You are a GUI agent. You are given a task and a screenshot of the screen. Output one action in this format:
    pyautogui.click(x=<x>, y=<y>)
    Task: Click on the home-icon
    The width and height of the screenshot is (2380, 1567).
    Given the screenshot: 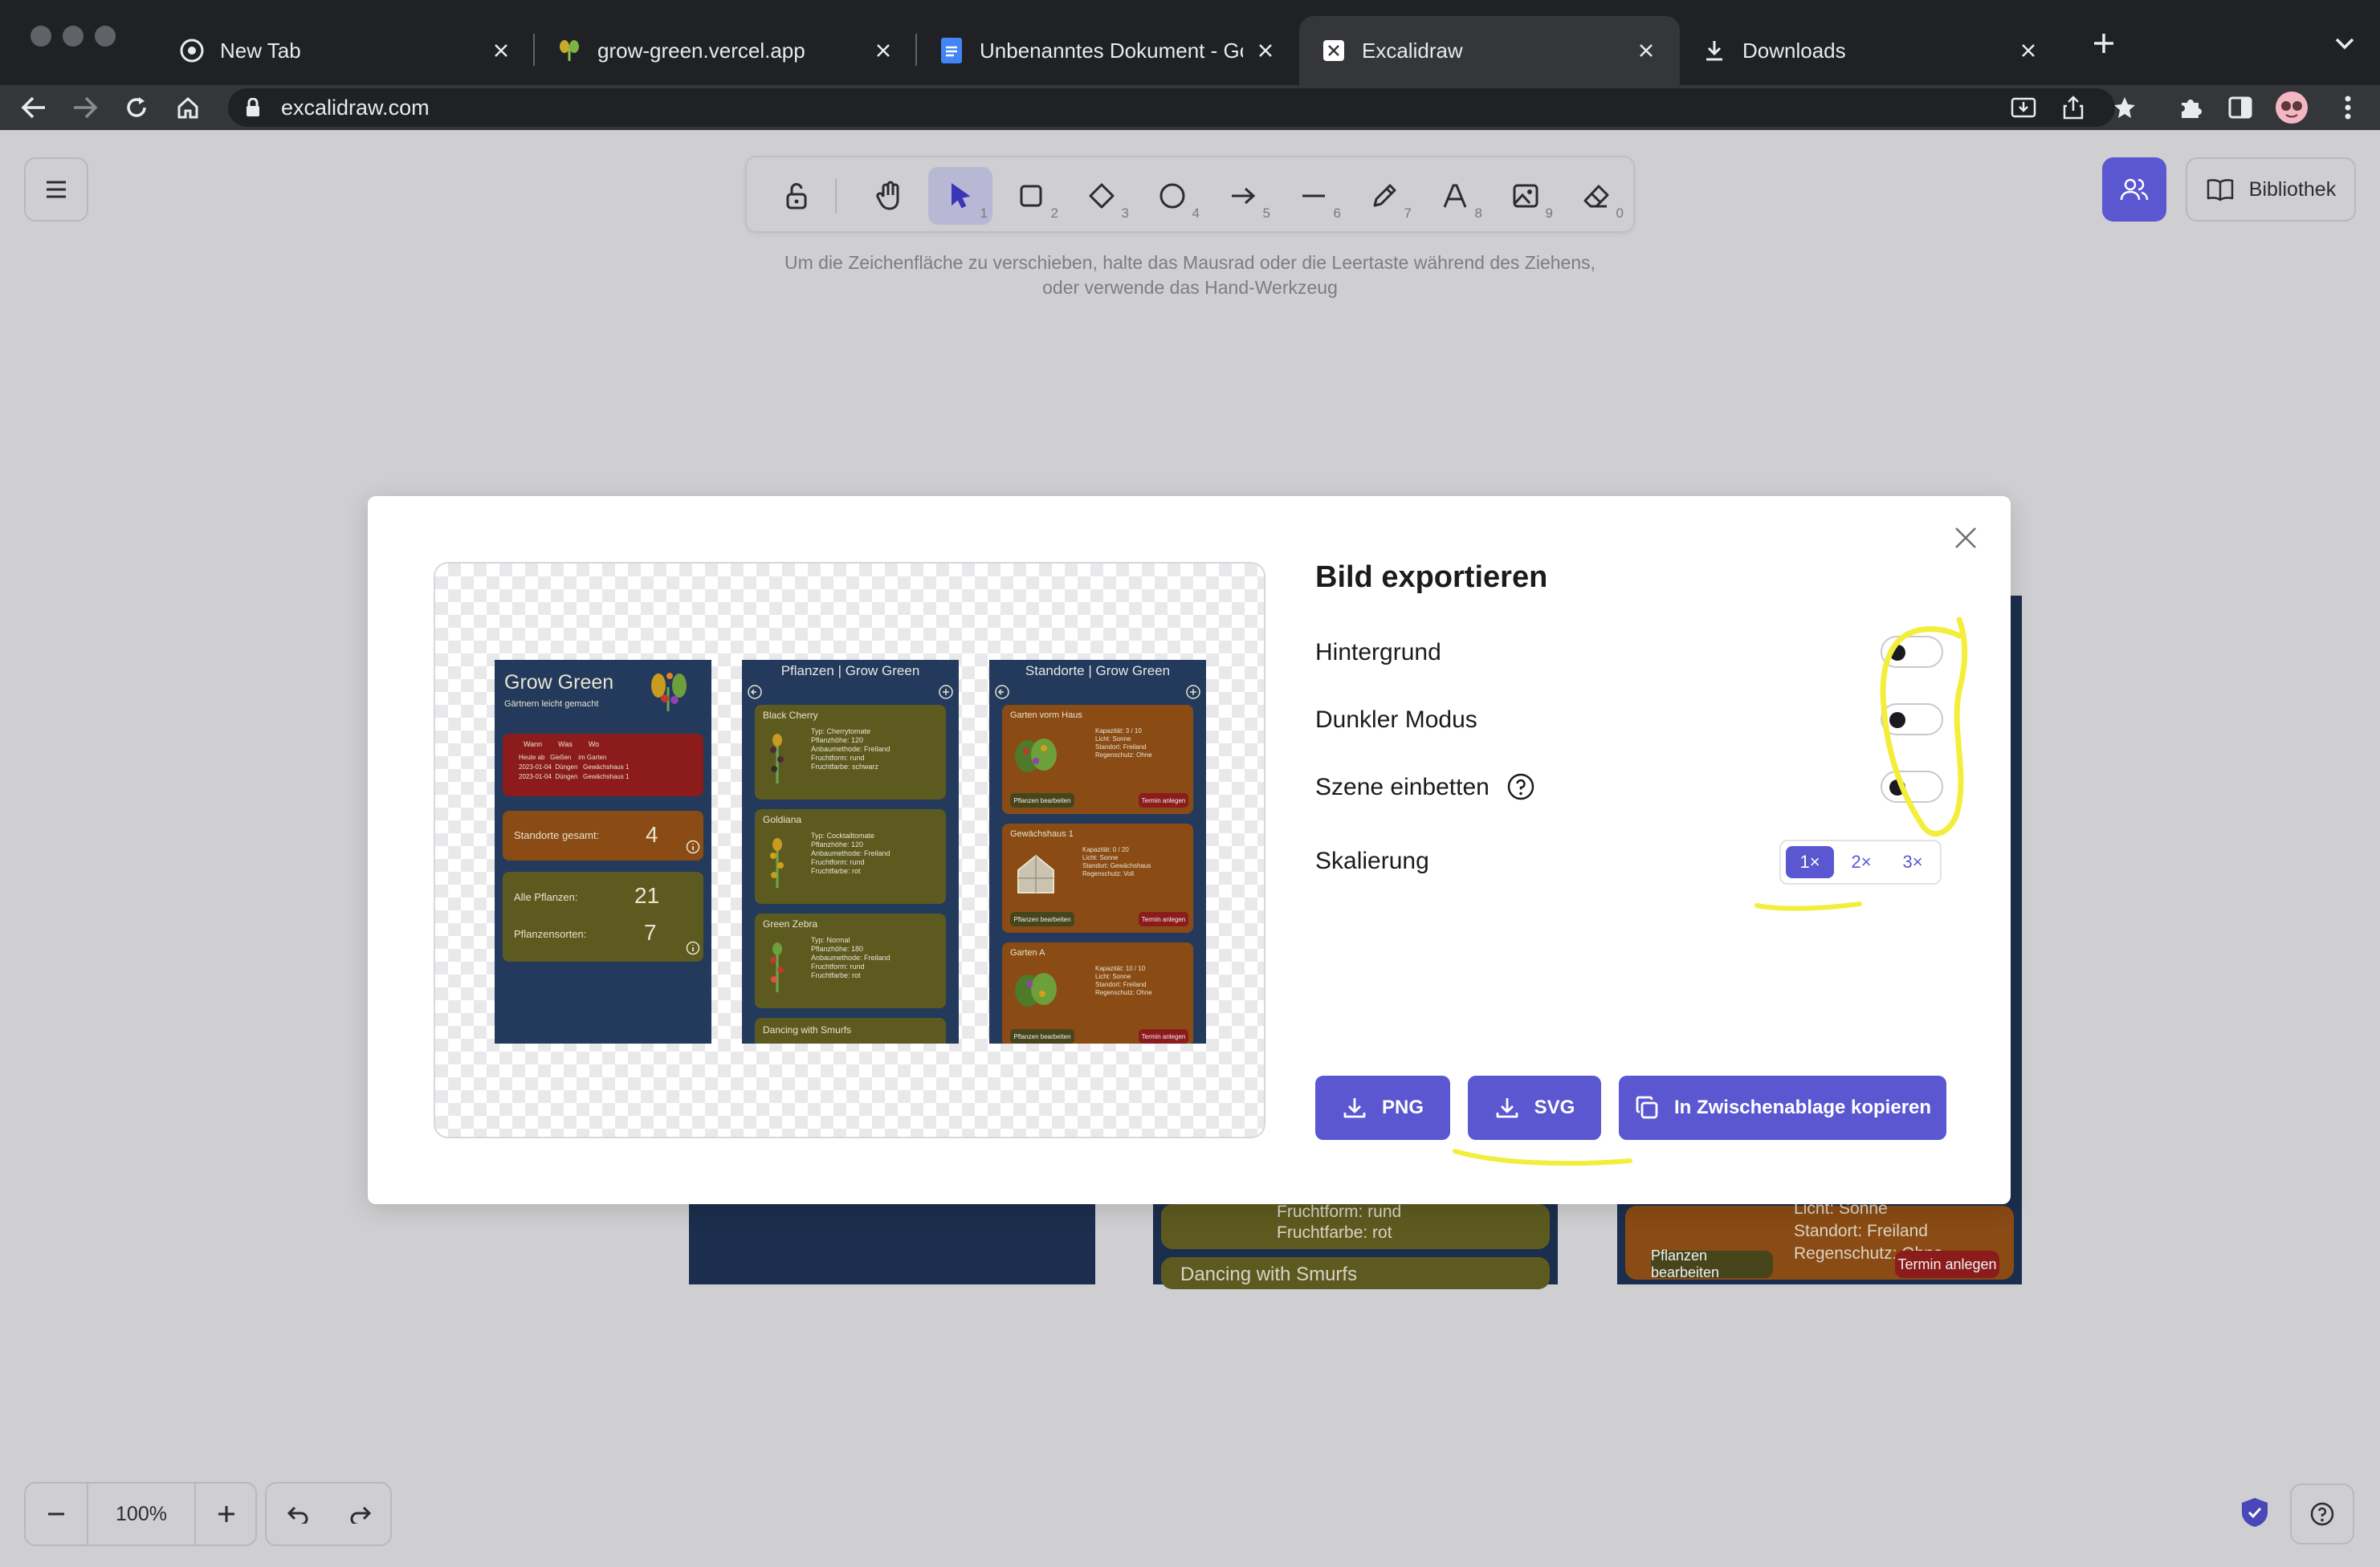 What is the action you would take?
    pyautogui.click(x=188, y=107)
    